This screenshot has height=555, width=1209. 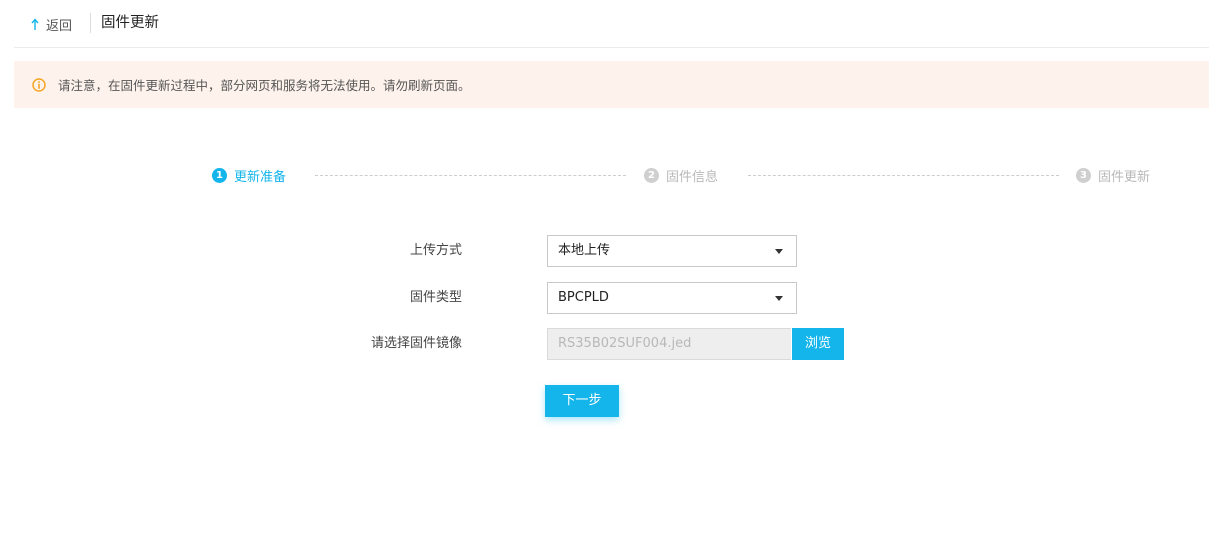 I want to click on firmware-image-label: 请选择固件镜像, so click(x=416, y=343).